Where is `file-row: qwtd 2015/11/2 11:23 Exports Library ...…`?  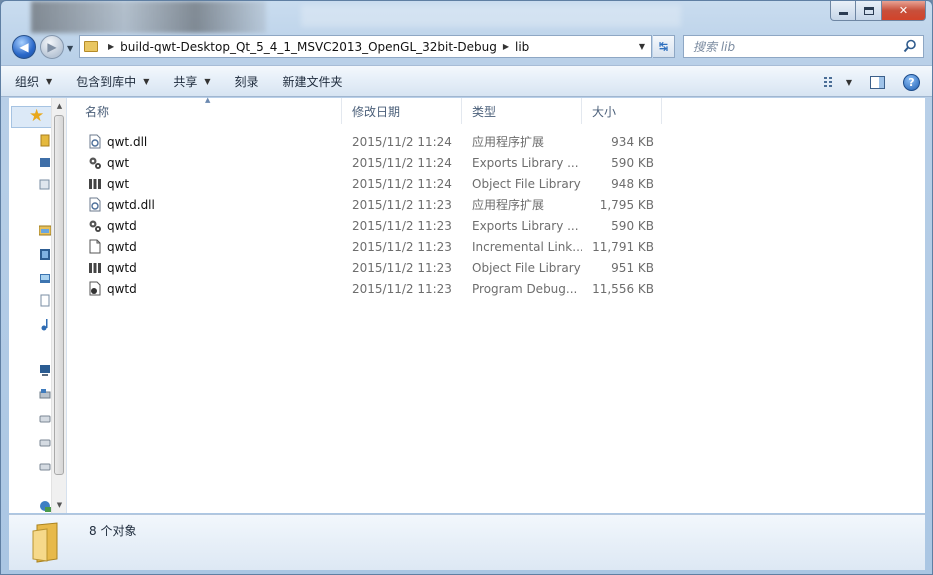
file-row: qwtd 2015/11/2 11:23 Exports Library ...… is located at coordinates (363, 225).